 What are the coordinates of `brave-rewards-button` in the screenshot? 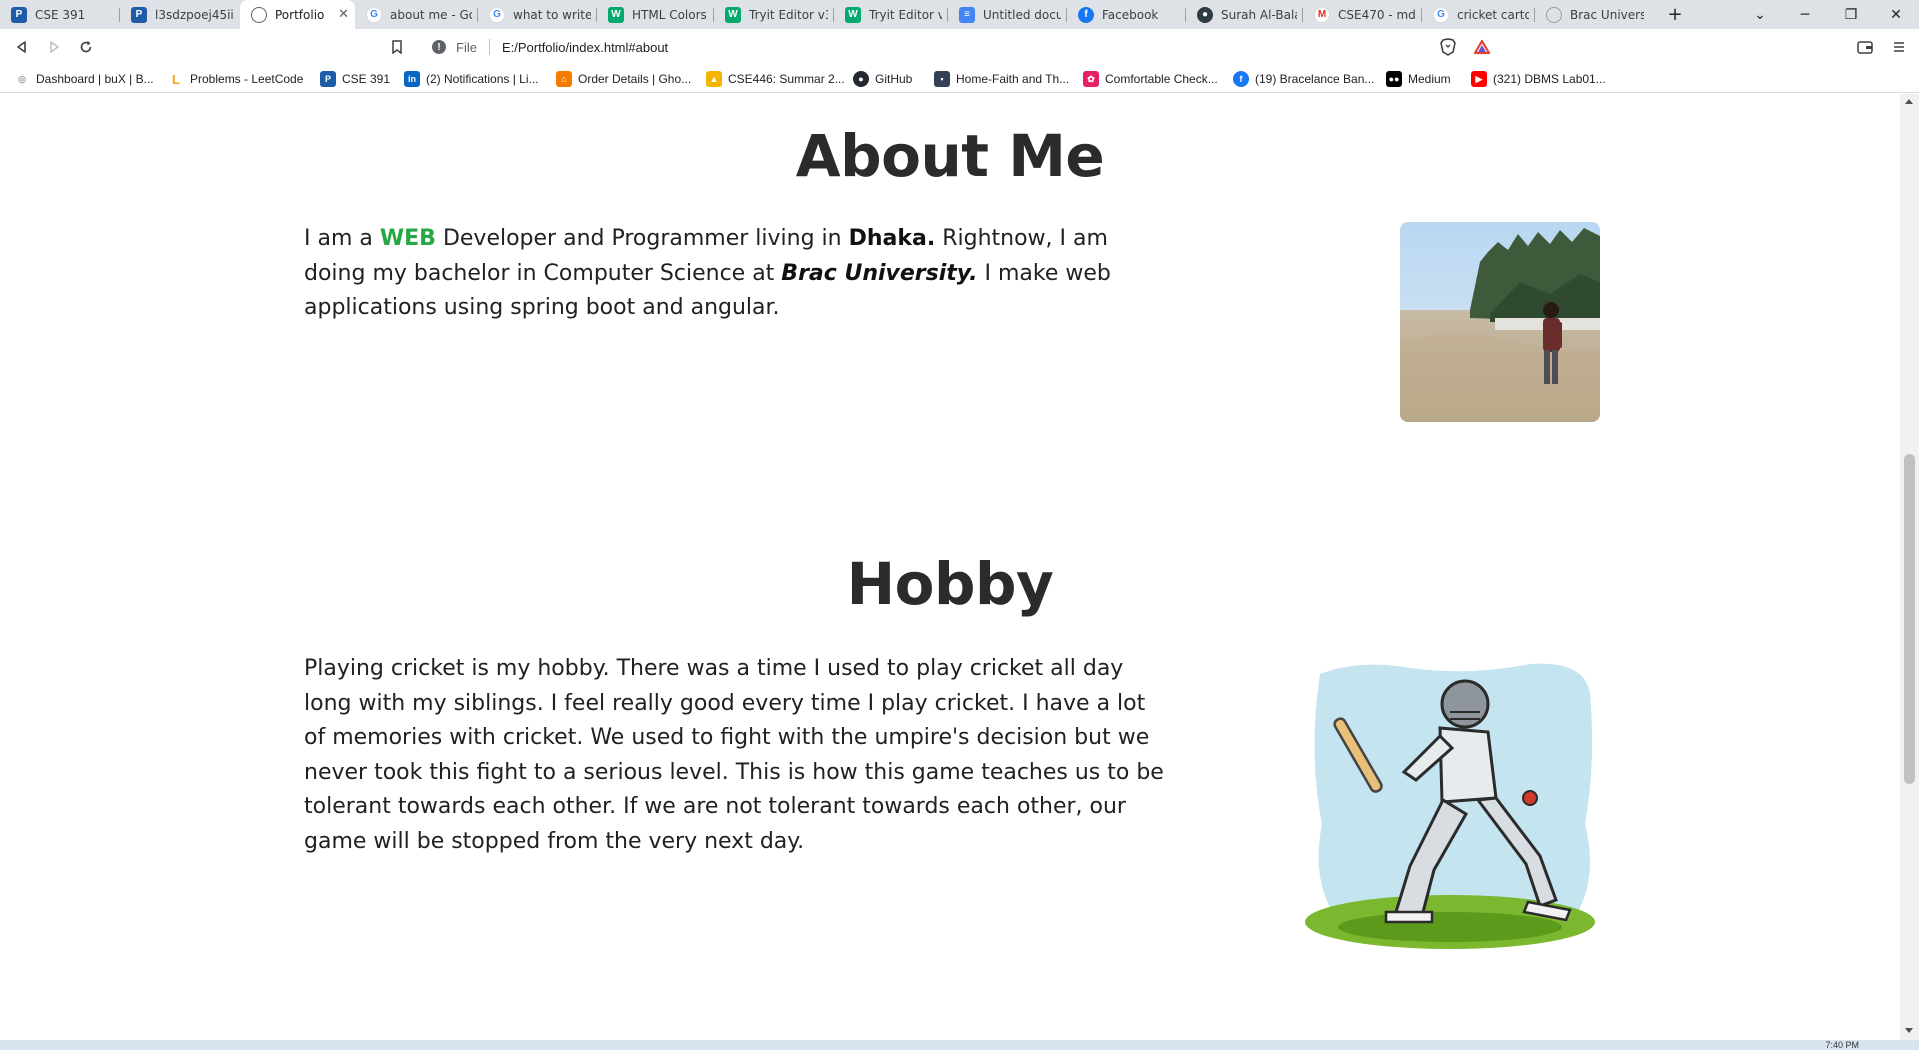 It's located at (1482, 47).